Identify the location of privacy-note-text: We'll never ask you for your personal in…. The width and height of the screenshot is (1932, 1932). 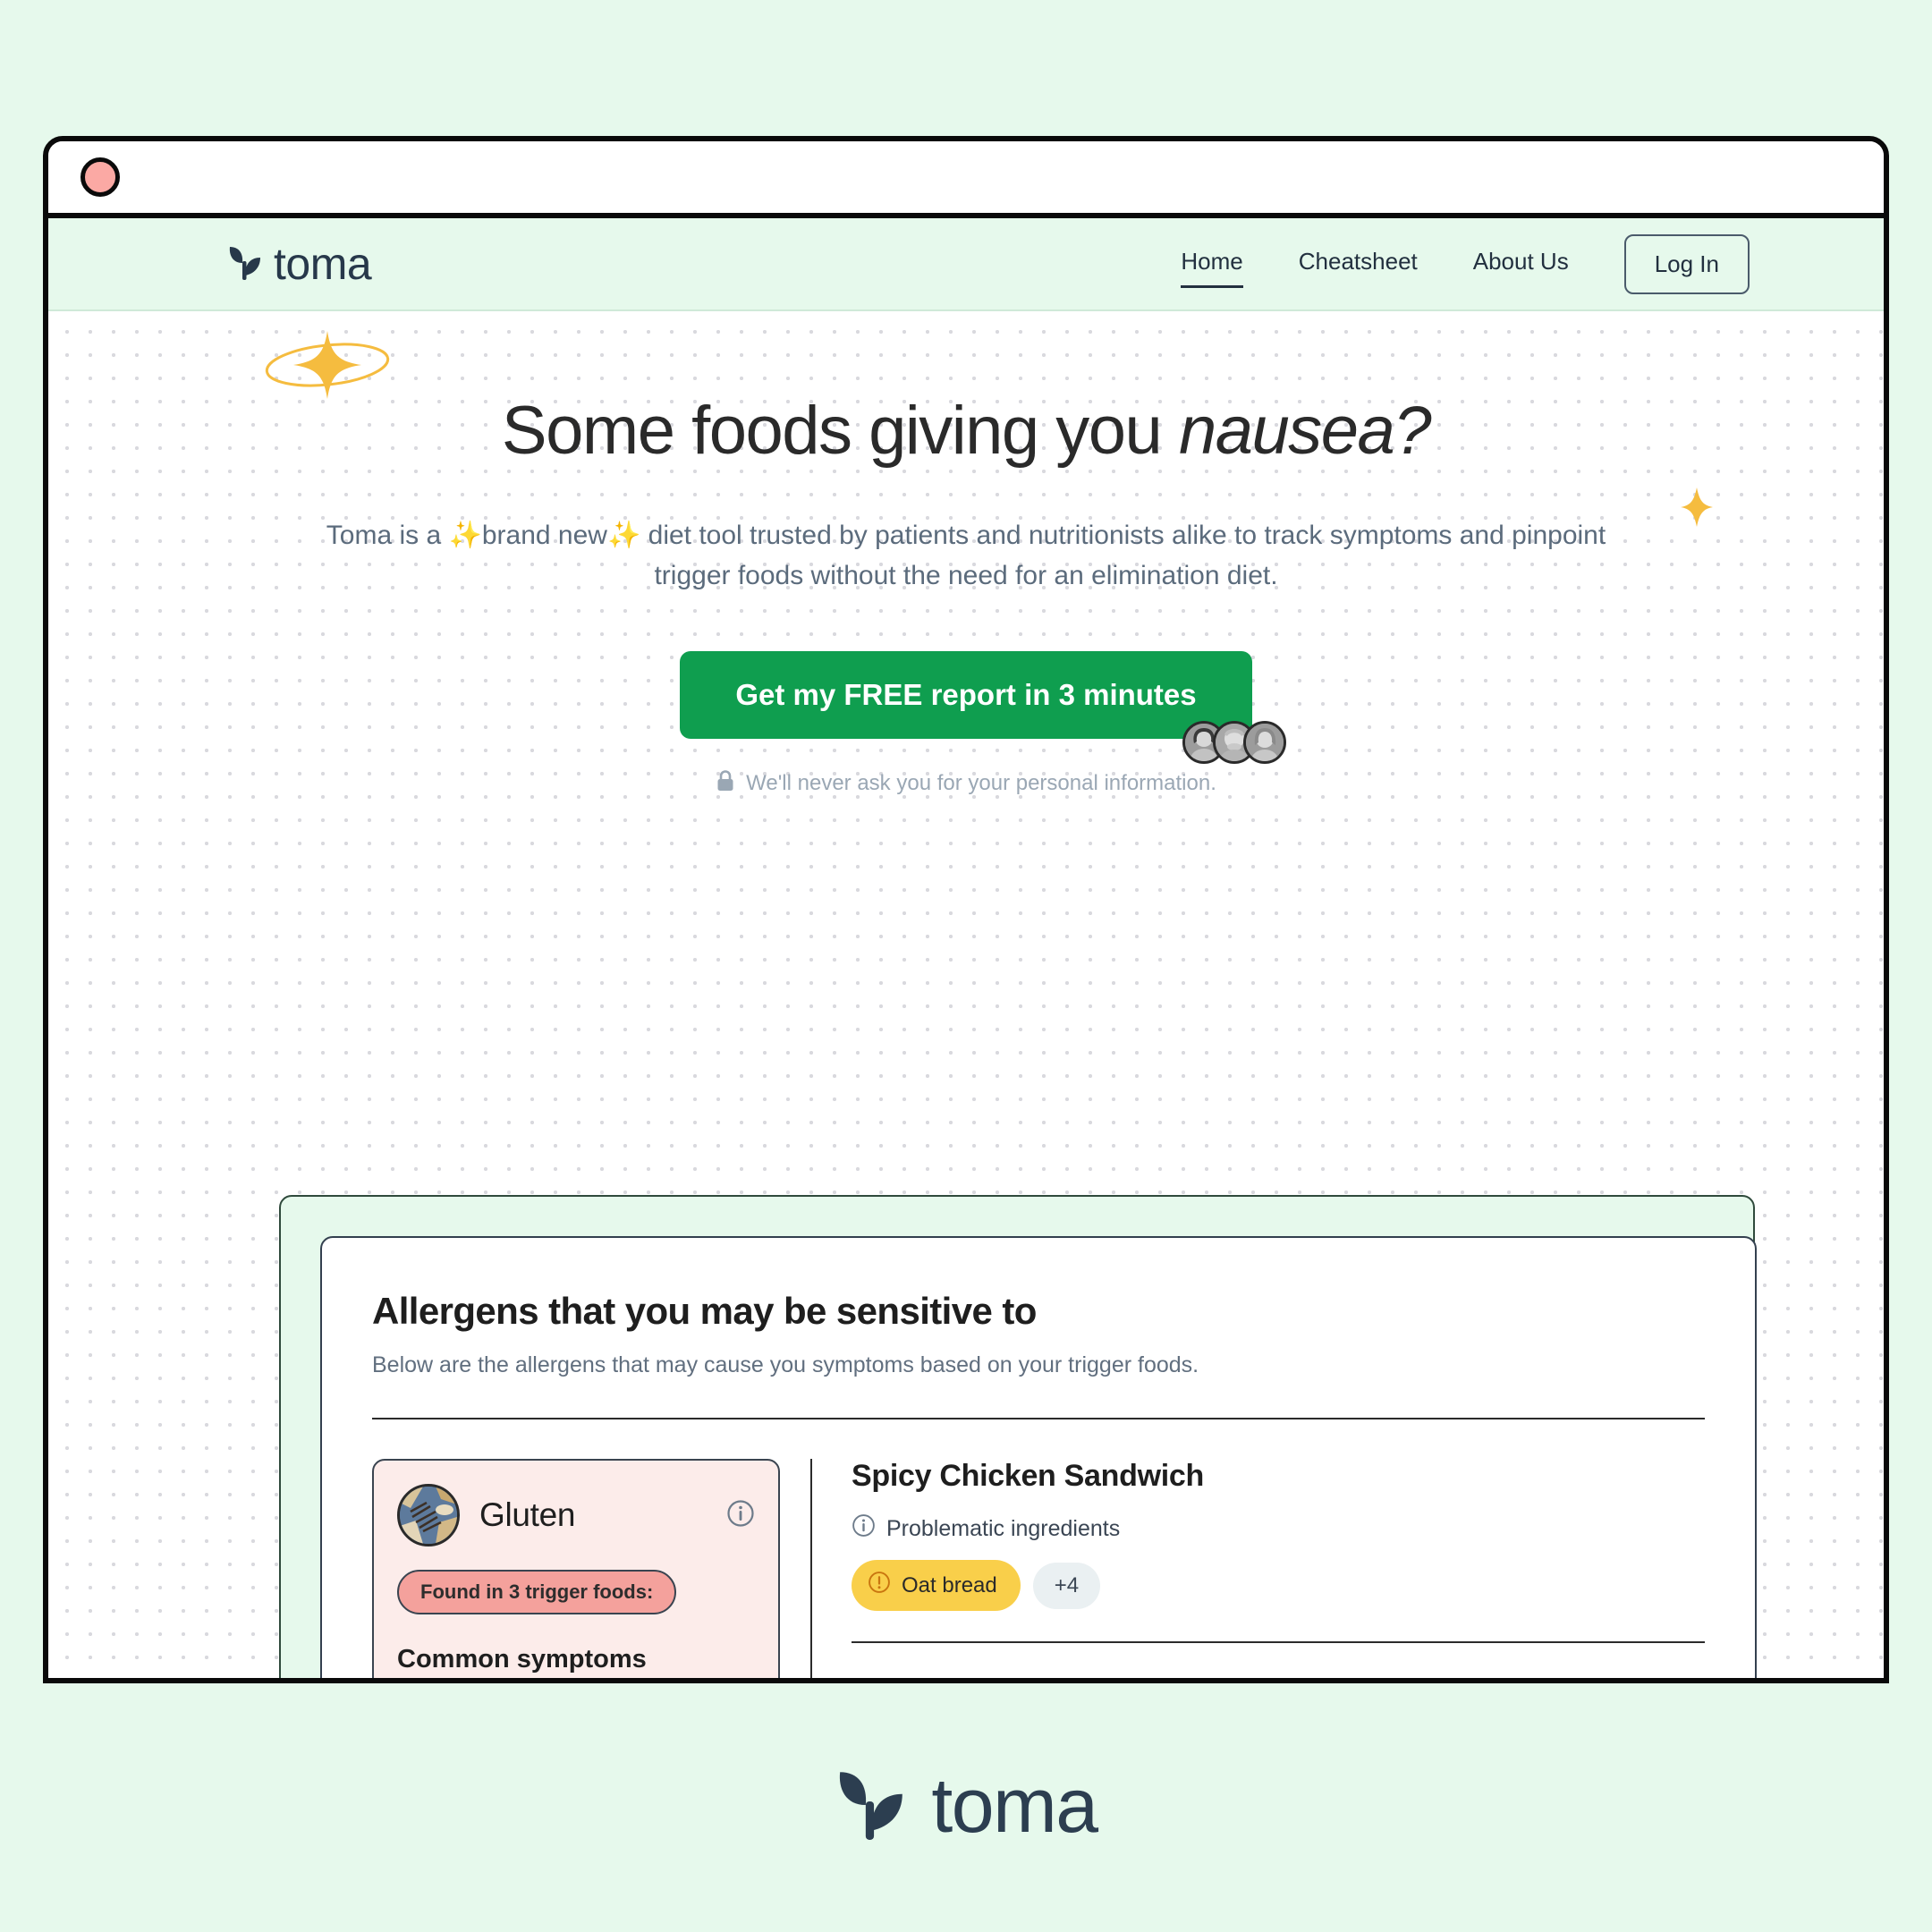
(981, 783).